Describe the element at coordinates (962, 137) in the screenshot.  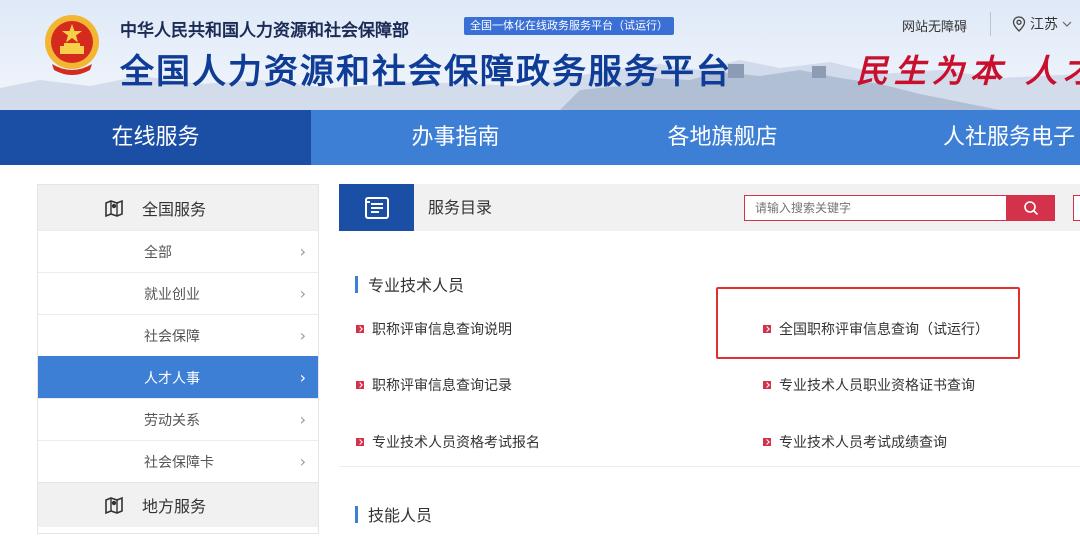
I see `nav-e-service: 人社服务电子` at that location.